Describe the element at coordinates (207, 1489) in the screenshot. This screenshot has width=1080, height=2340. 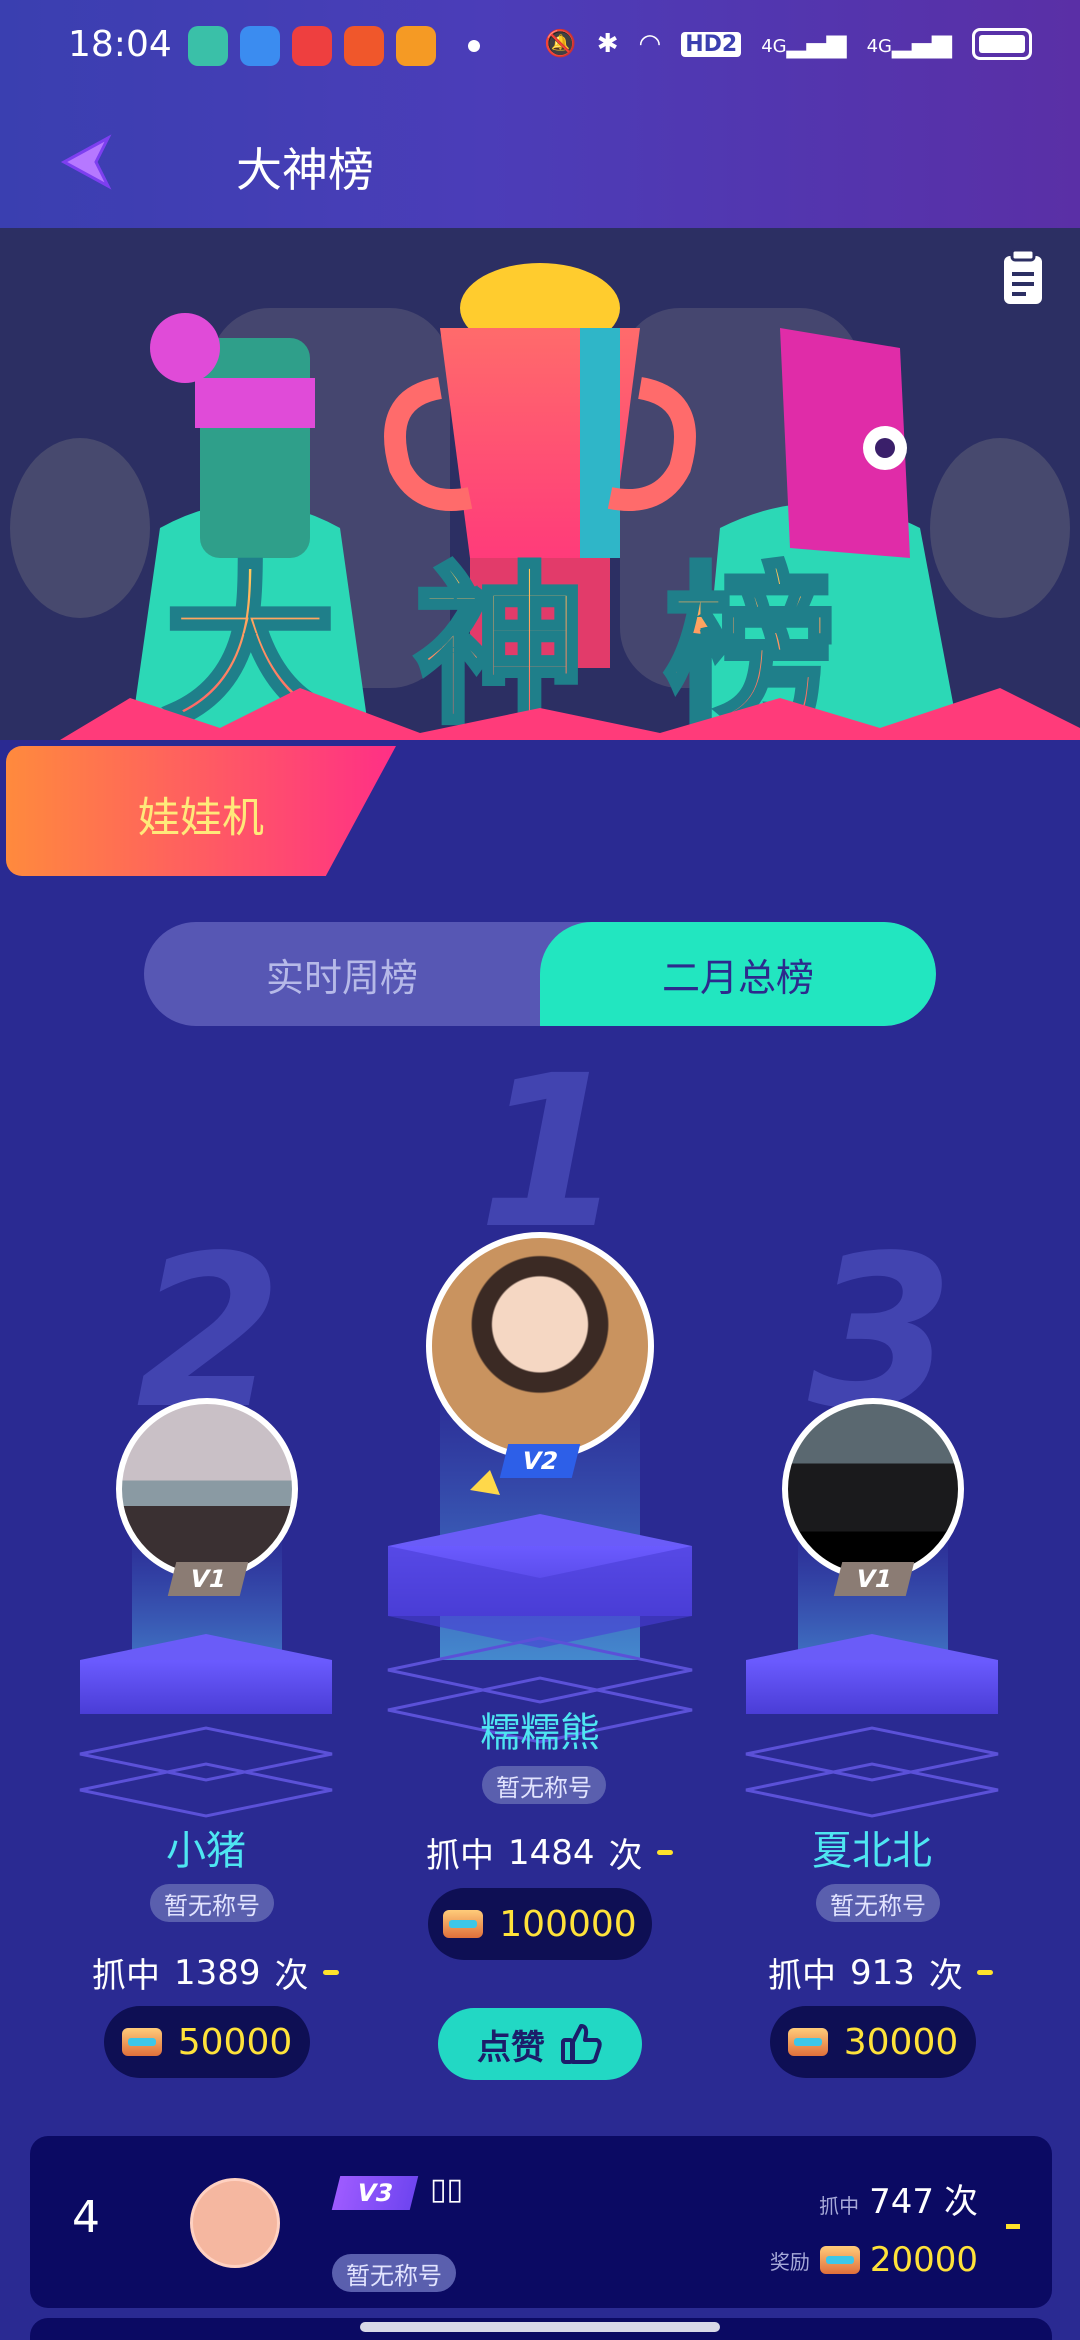
I see `avatar-second` at that location.